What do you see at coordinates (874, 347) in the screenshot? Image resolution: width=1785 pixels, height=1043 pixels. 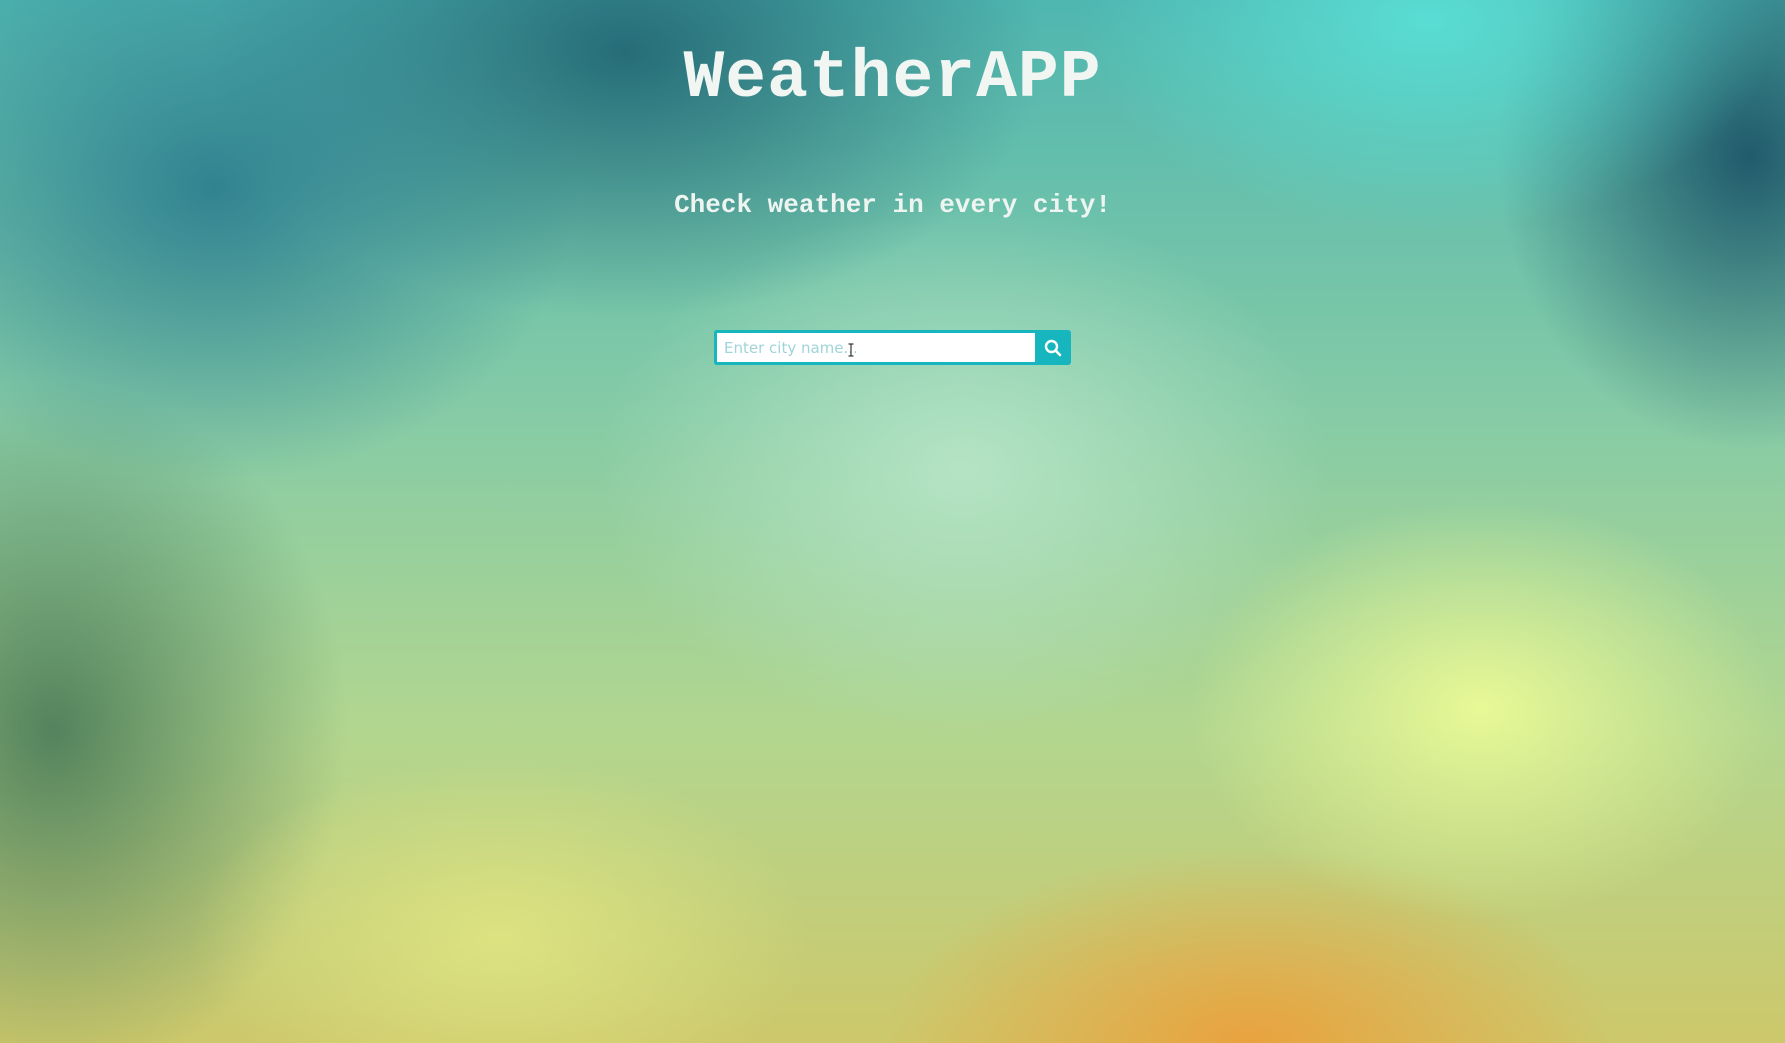 I see `city-search-input` at bounding box center [874, 347].